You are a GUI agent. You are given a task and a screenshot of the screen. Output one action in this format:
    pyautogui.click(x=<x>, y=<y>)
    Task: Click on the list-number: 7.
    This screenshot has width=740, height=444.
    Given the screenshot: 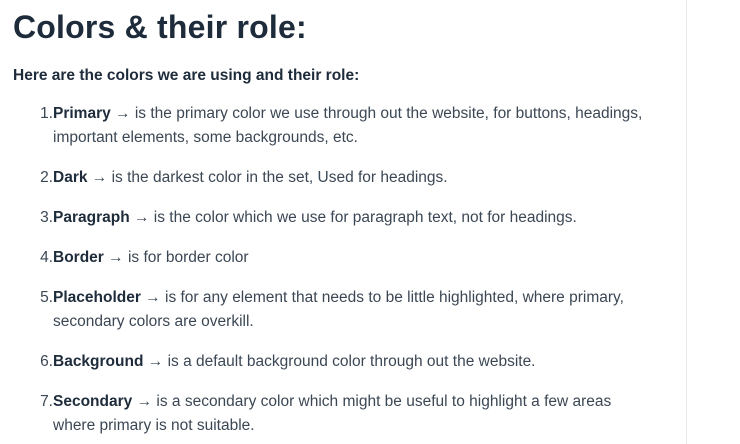 What is the action you would take?
    pyautogui.click(x=46, y=401)
    